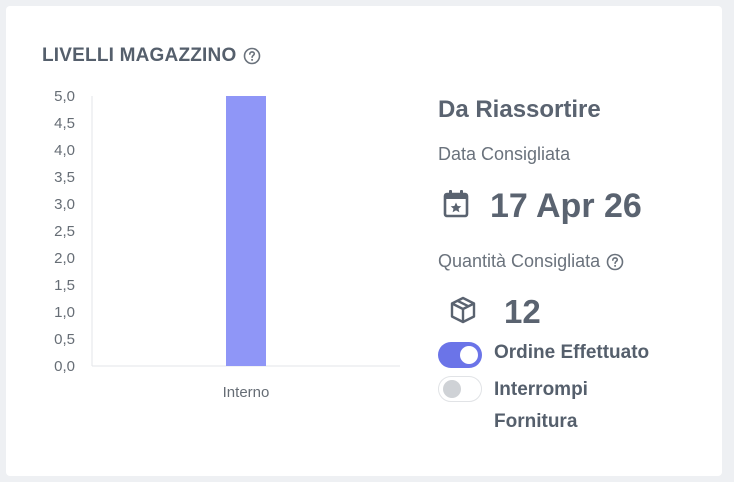  What do you see at coordinates (456, 206) in the screenshot?
I see `calendar-star-icon` at bounding box center [456, 206].